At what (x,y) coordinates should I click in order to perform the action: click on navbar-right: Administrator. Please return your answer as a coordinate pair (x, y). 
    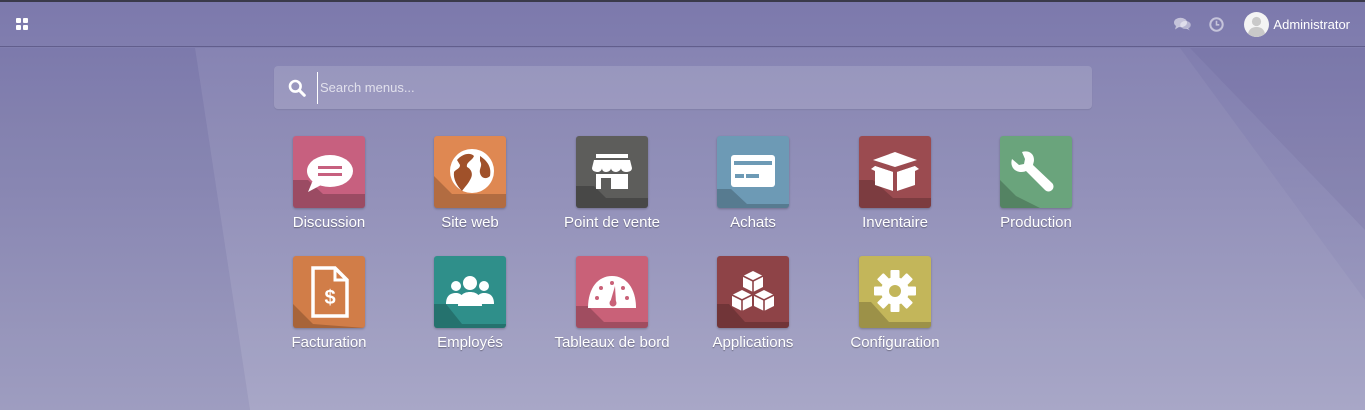
    Looking at the image, I should click on (1253, 24).